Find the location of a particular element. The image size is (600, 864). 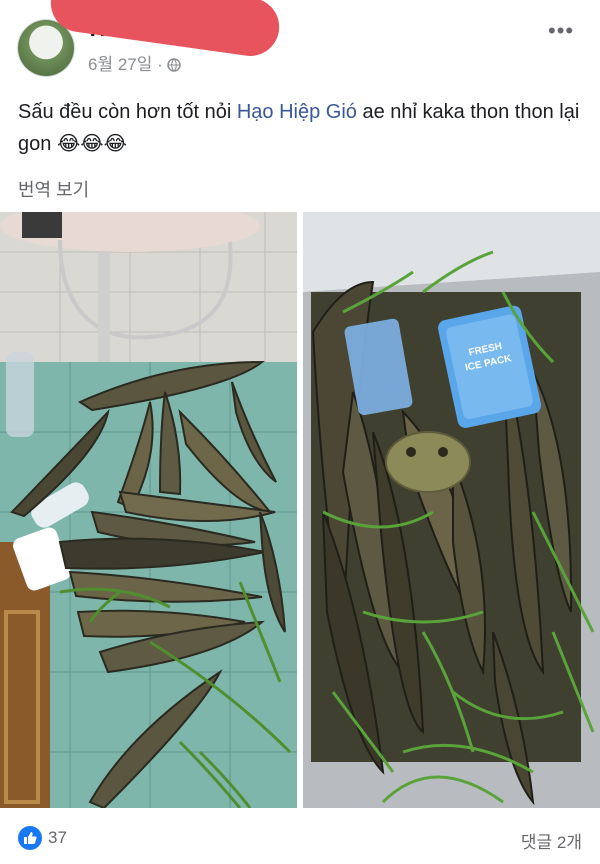

privacy-icon is located at coordinates (174, 64).